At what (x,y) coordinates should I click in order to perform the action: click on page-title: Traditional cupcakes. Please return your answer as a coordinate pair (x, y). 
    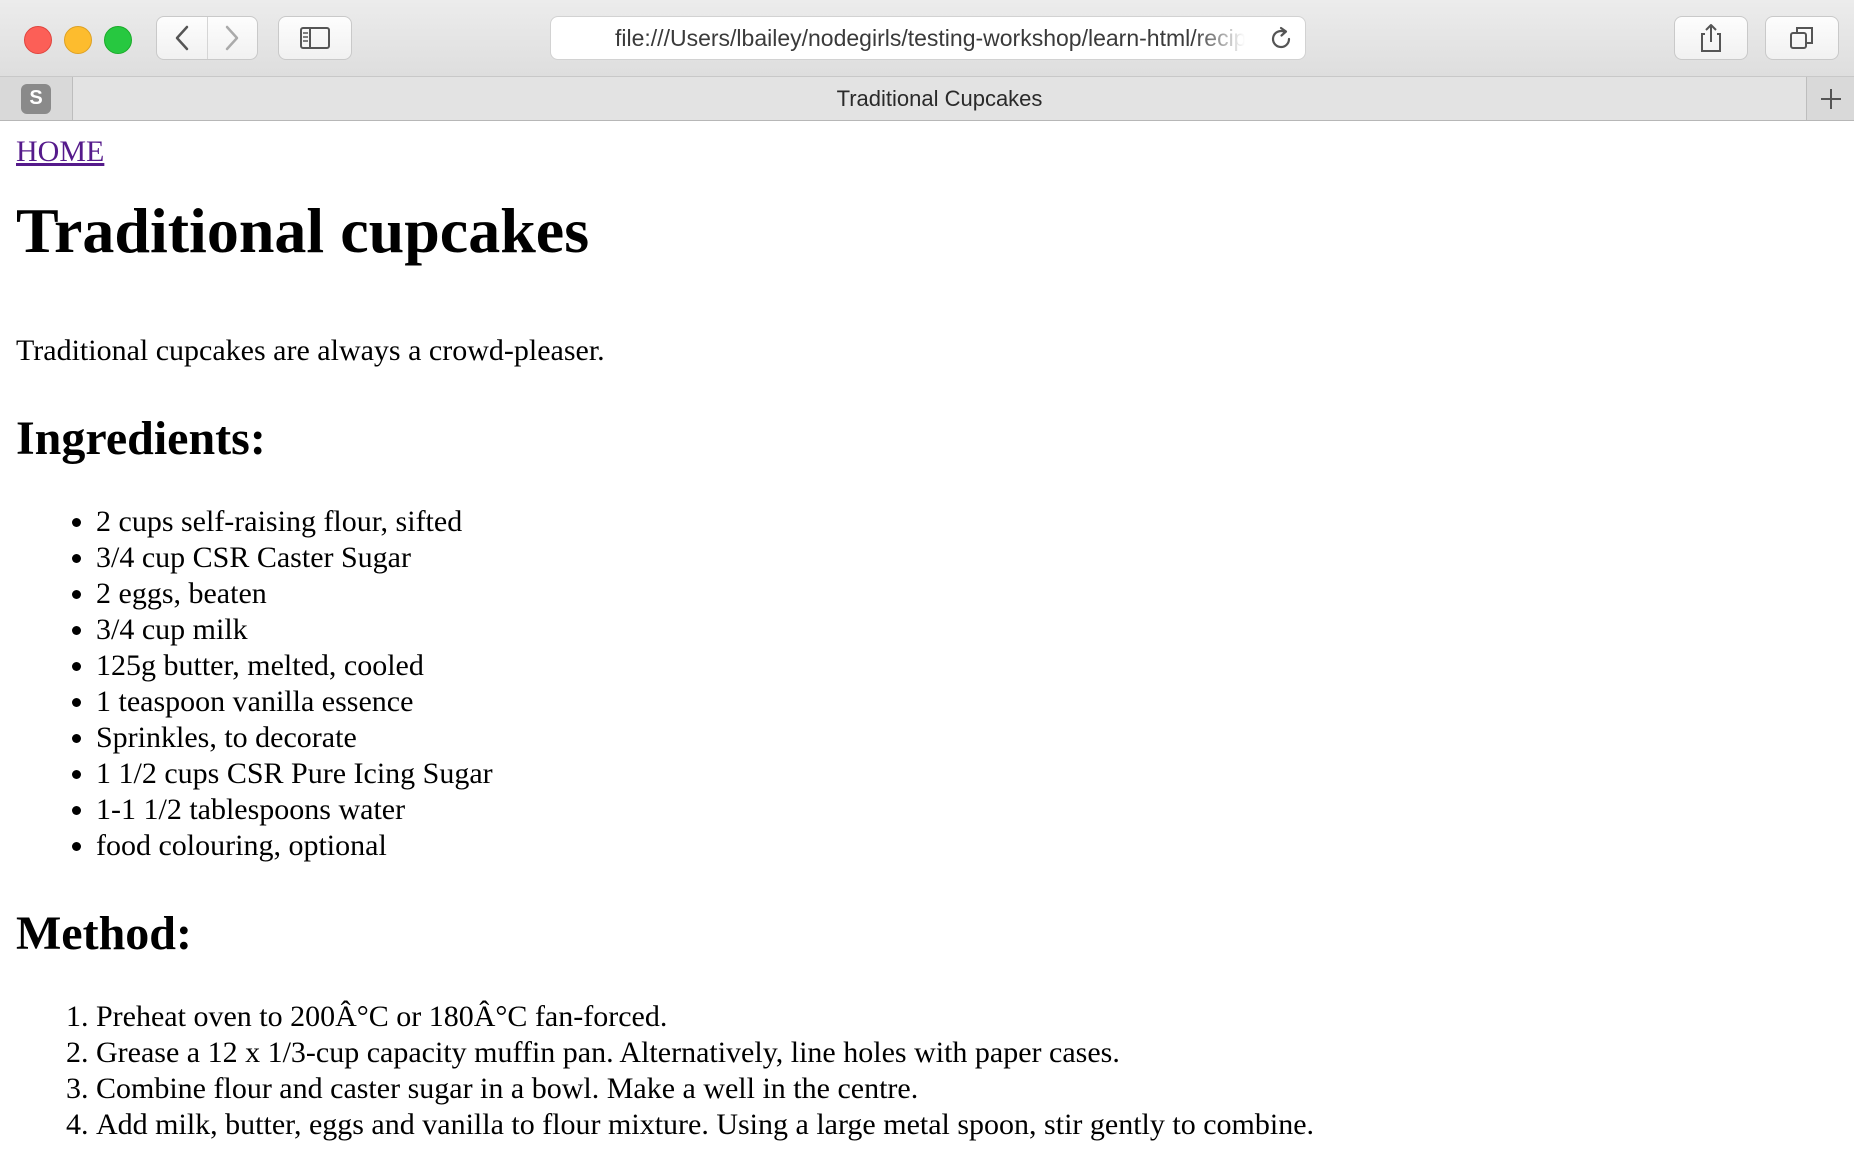
    Looking at the image, I should click on (303, 230).